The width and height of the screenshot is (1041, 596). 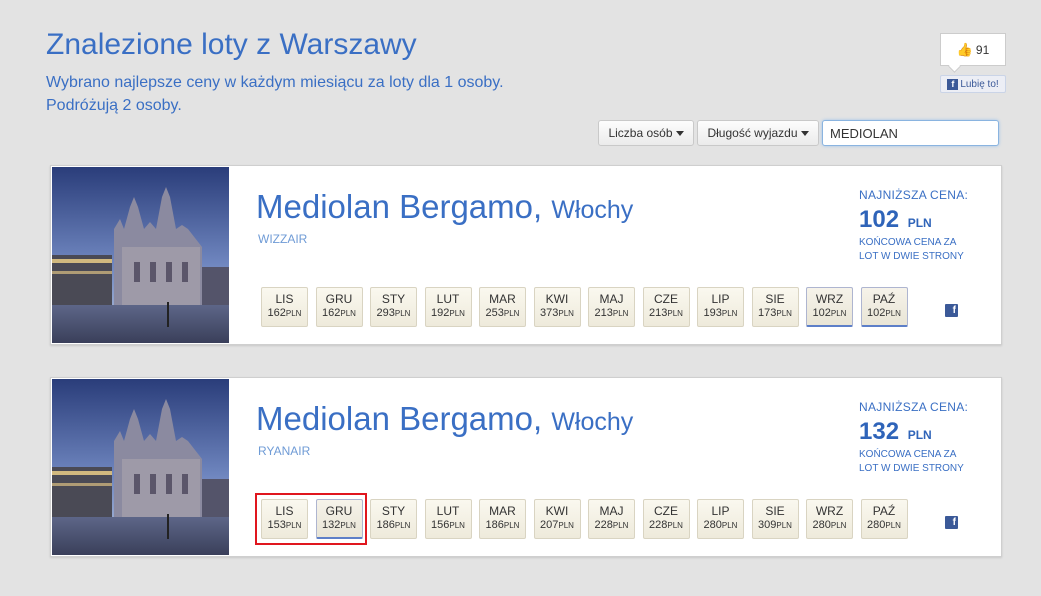 What do you see at coordinates (953, 84) in the screenshot?
I see `facebook-icon: f` at bounding box center [953, 84].